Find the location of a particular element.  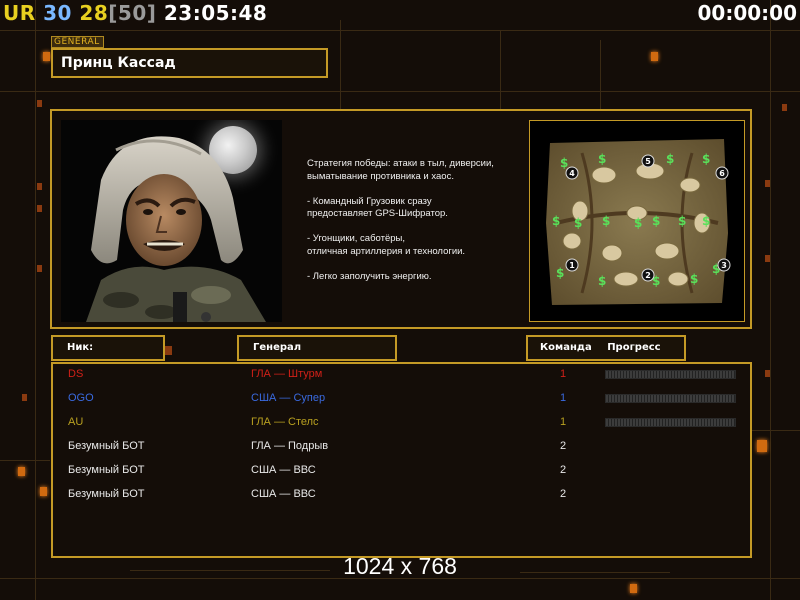

hud-count-b: 28 is located at coordinates (94, 13).